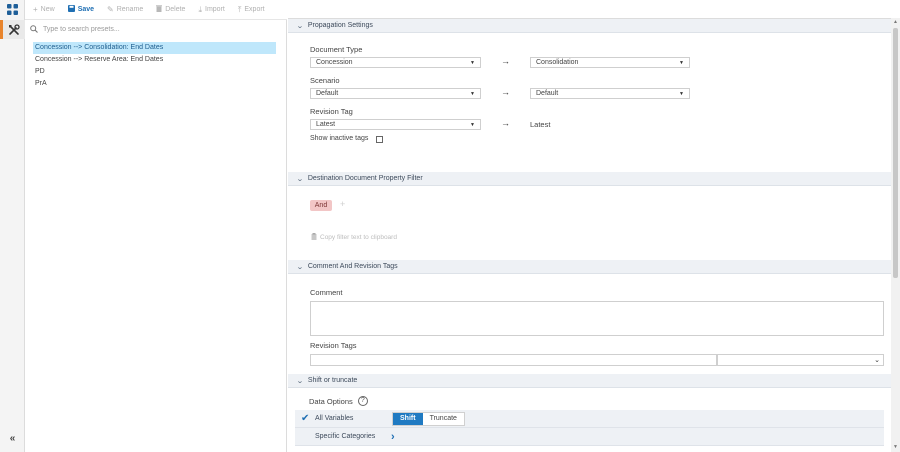  I want to click on clipboard-icon, so click(314, 237).